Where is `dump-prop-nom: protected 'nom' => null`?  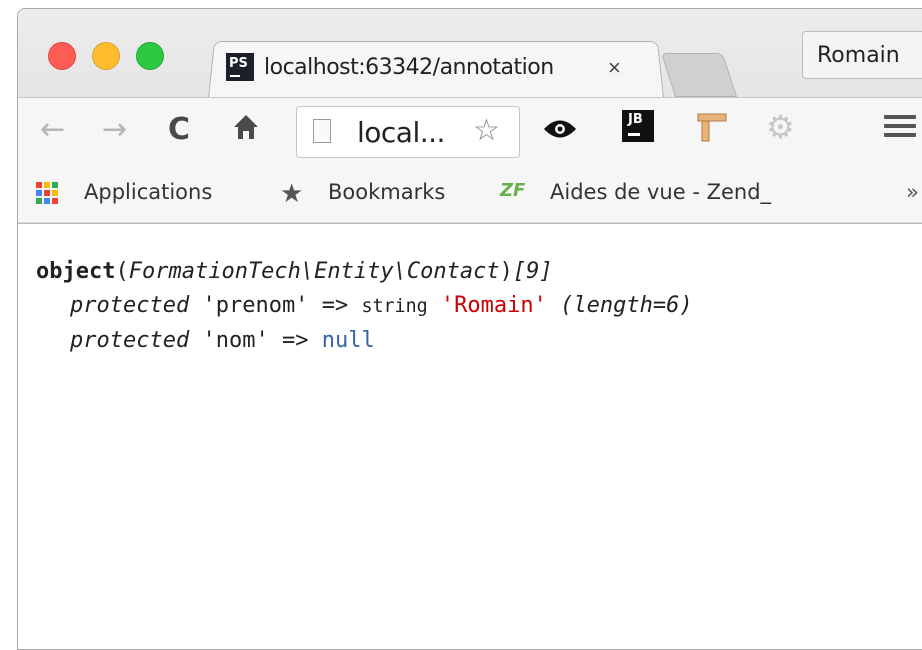
dump-prop-nom: protected 'nom' => null is located at coordinates (364, 341).